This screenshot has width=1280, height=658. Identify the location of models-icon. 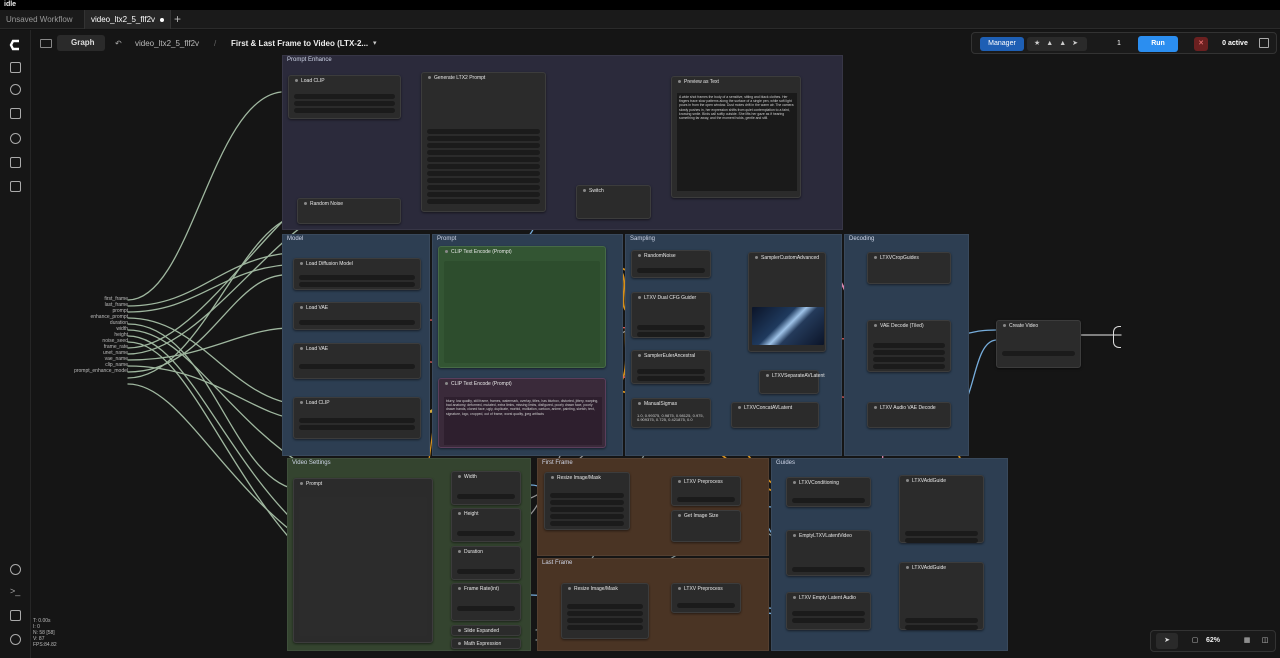
(15, 138).